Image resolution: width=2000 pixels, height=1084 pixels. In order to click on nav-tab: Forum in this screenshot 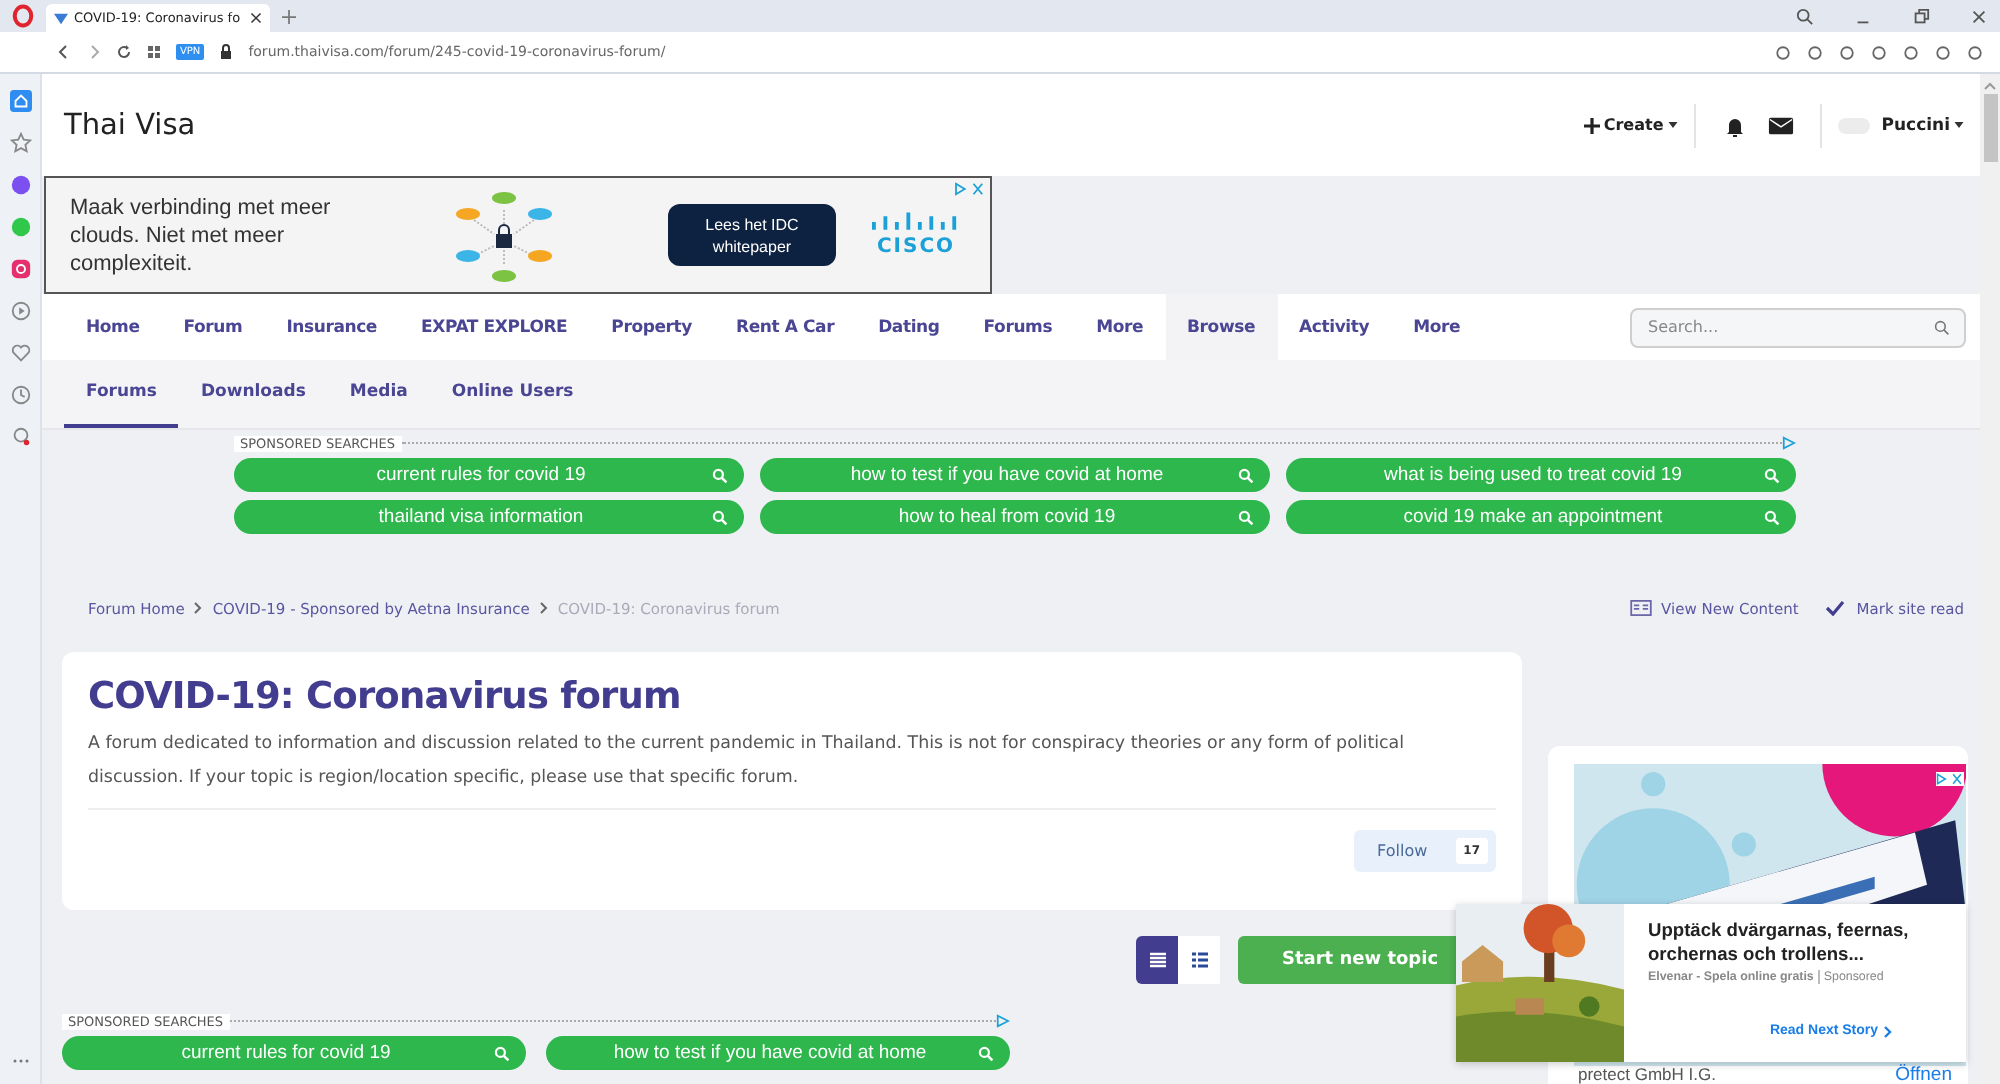, I will do `click(213, 327)`.